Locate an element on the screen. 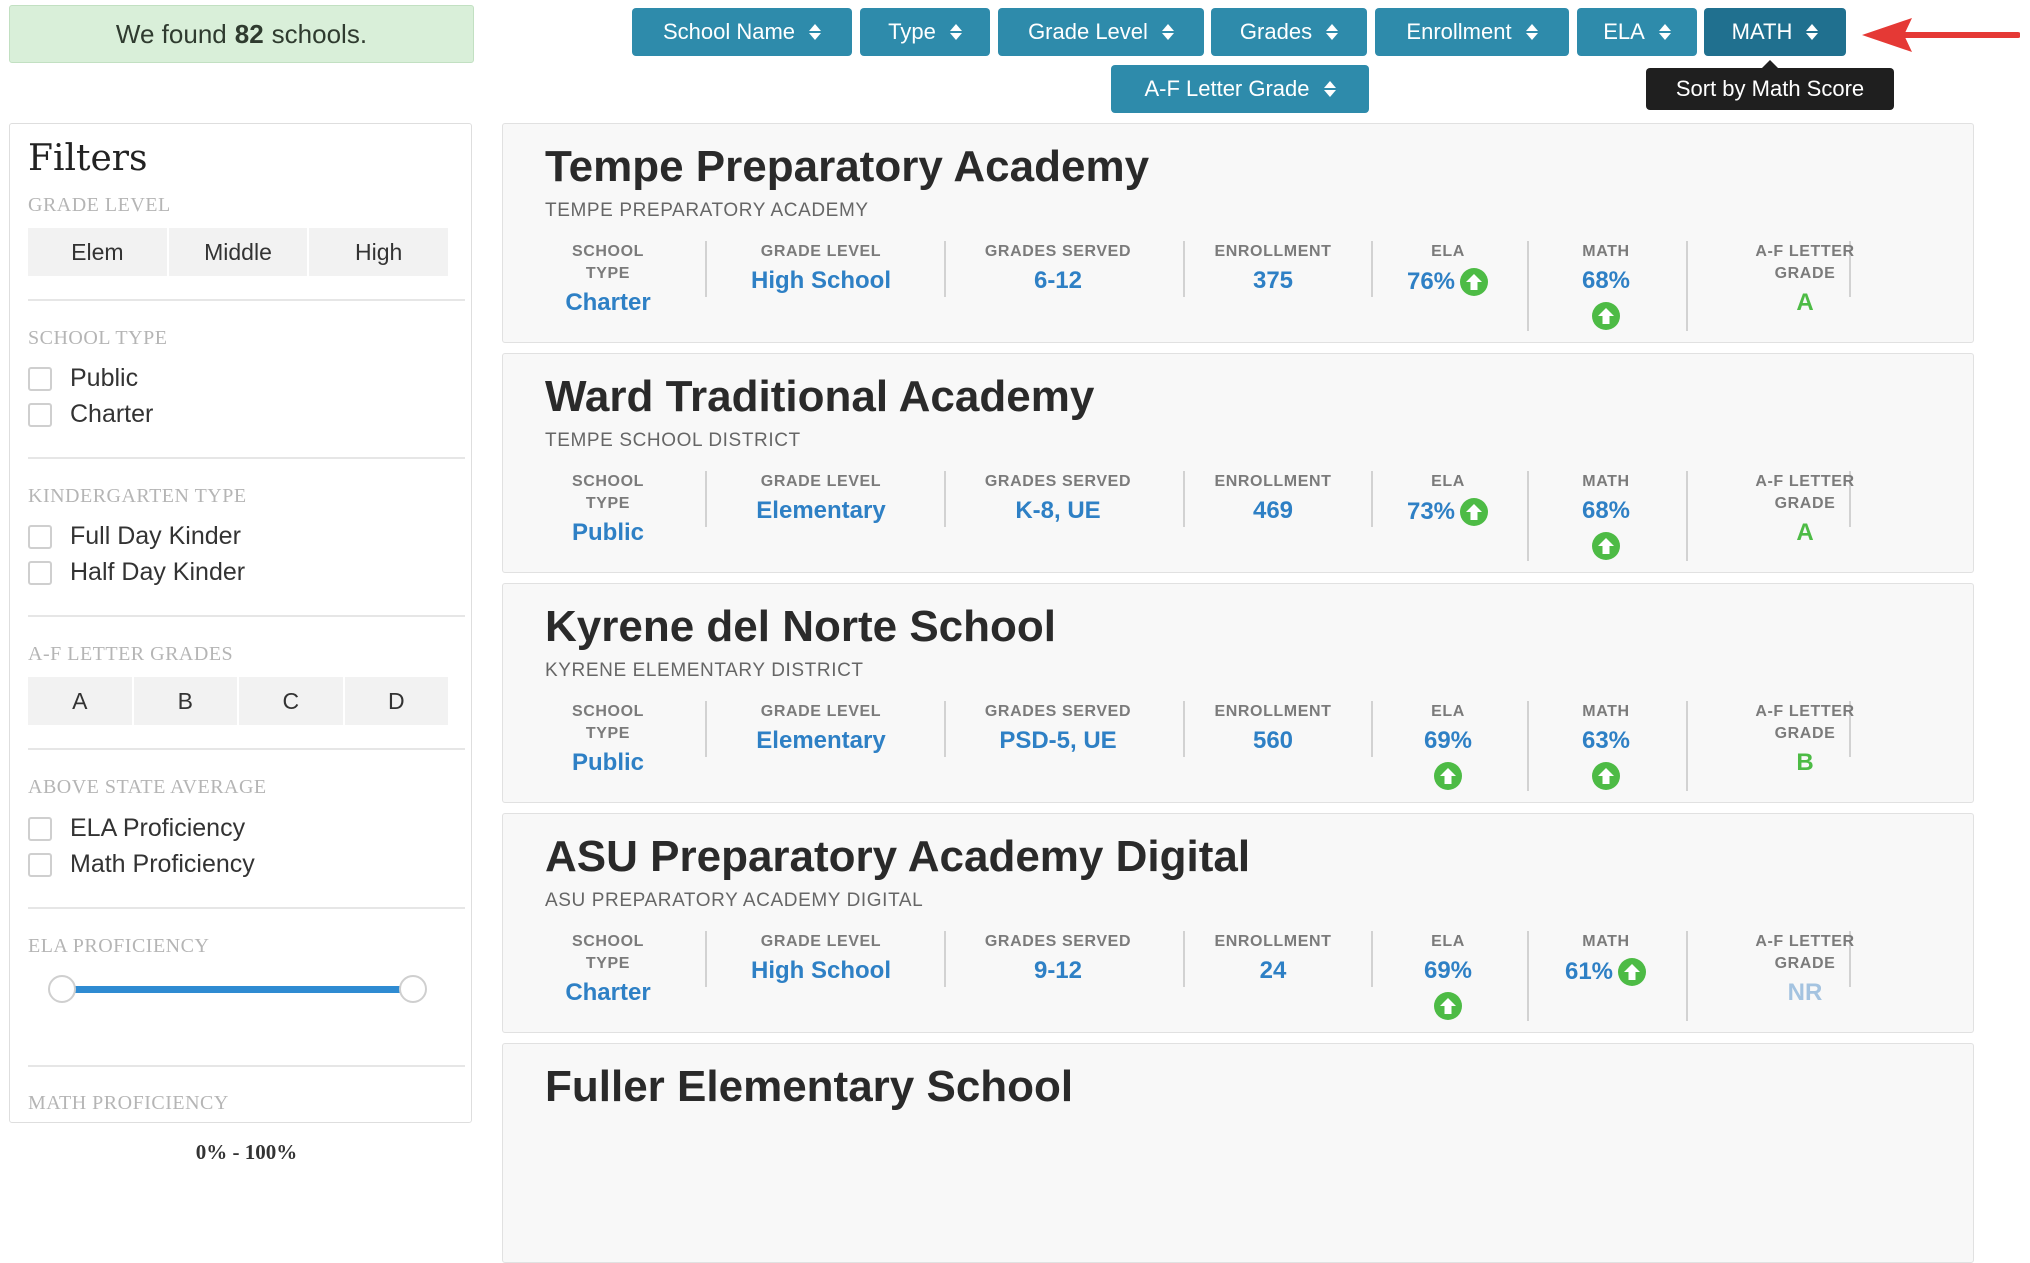 The width and height of the screenshot is (2030, 1263). stat-math: MATH 63% is located at coordinates (1606, 746).